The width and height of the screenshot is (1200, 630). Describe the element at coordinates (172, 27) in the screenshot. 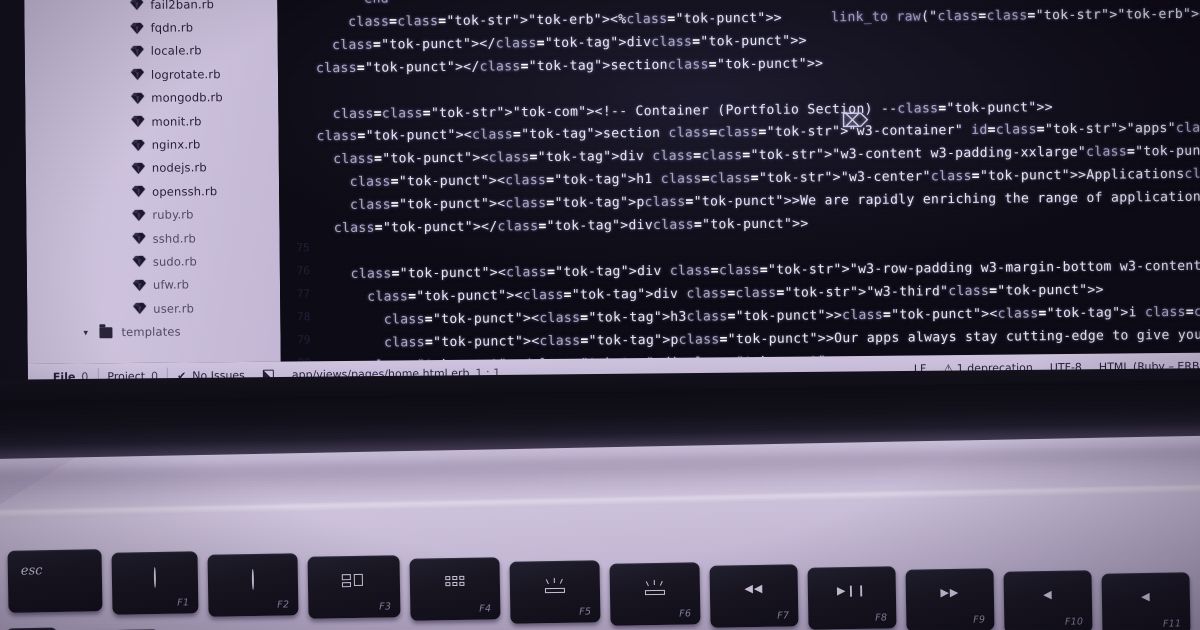

I see `file-tree-item-label: fqdn.rb` at that location.